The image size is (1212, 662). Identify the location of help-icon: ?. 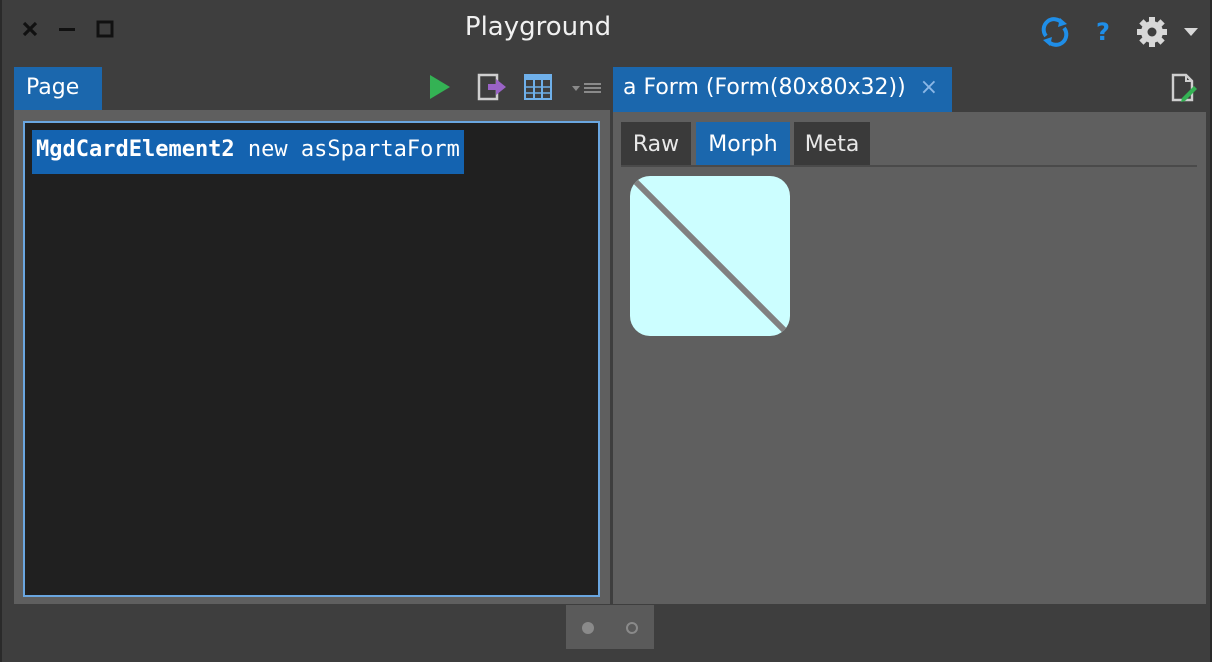
(1103, 32).